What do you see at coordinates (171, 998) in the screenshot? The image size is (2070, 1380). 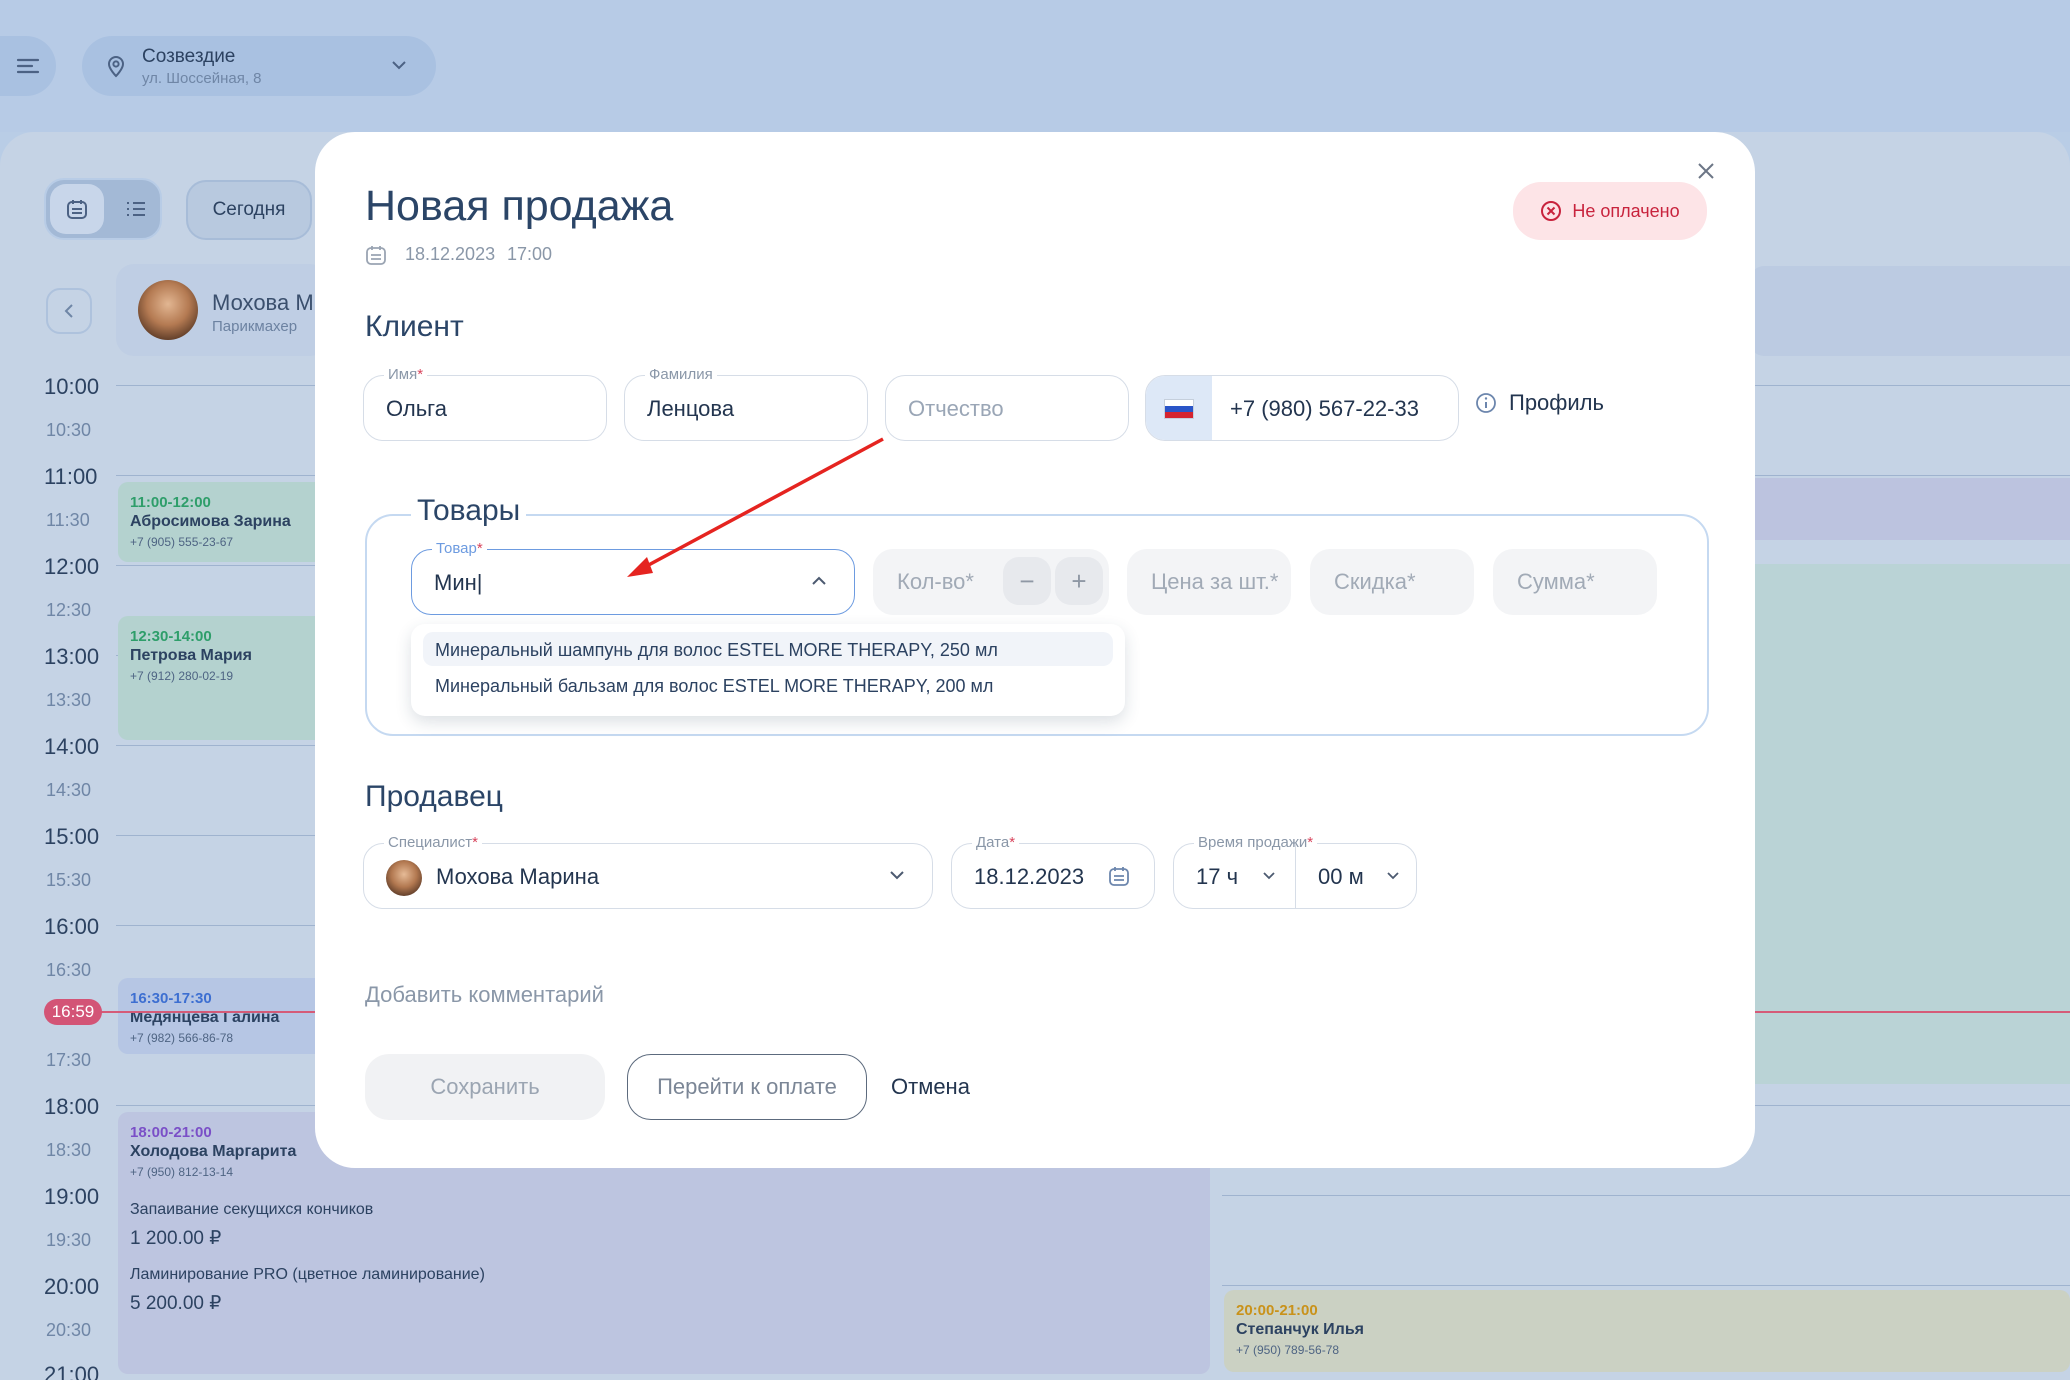 I see `appointment-time: 16:30-17:30` at bounding box center [171, 998].